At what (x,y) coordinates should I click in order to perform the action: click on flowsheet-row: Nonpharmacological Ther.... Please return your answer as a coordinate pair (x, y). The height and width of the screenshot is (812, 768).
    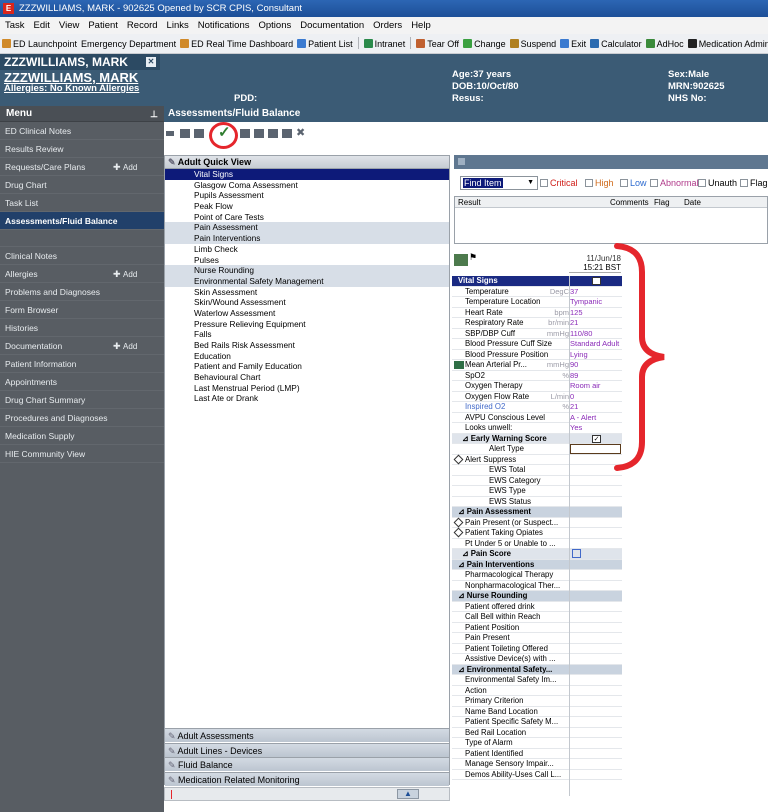
    Looking at the image, I should click on (537, 586).